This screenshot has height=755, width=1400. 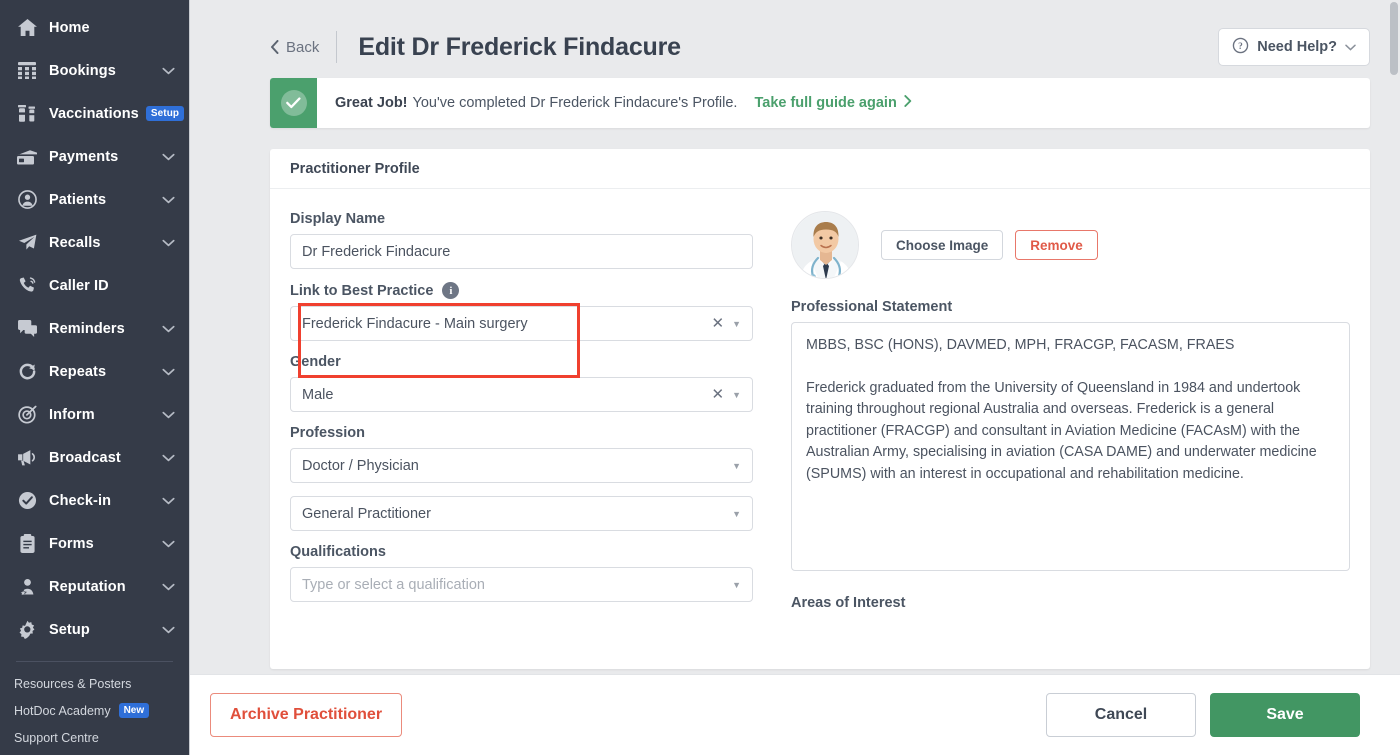 What do you see at coordinates (1240, 47) in the screenshot?
I see `question-circle-icon: ?` at bounding box center [1240, 47].